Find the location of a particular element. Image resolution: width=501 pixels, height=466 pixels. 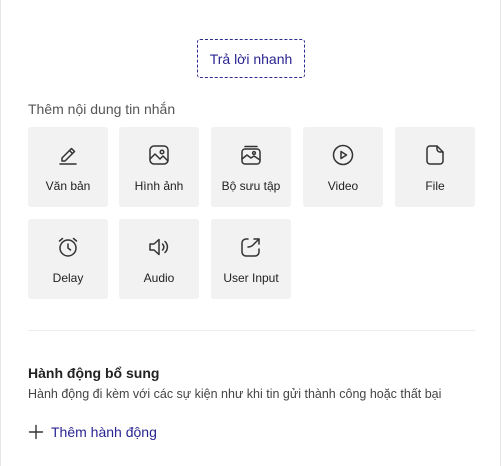

tile-label: User Input is located at coordinates (251, 278).